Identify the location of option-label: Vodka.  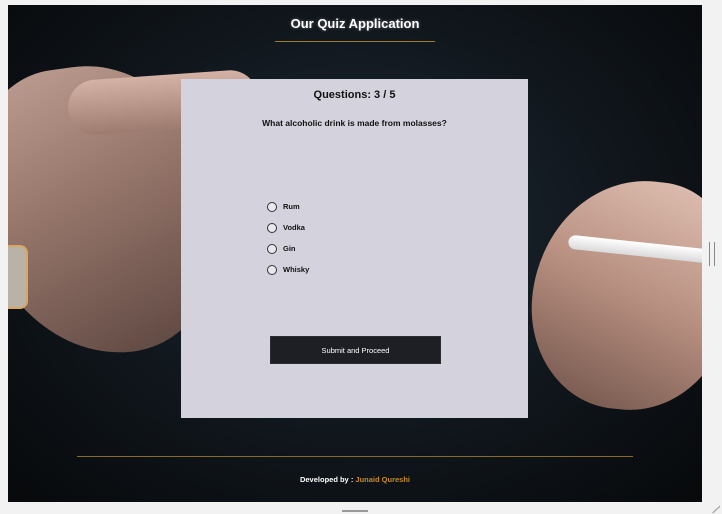
(294, 227).